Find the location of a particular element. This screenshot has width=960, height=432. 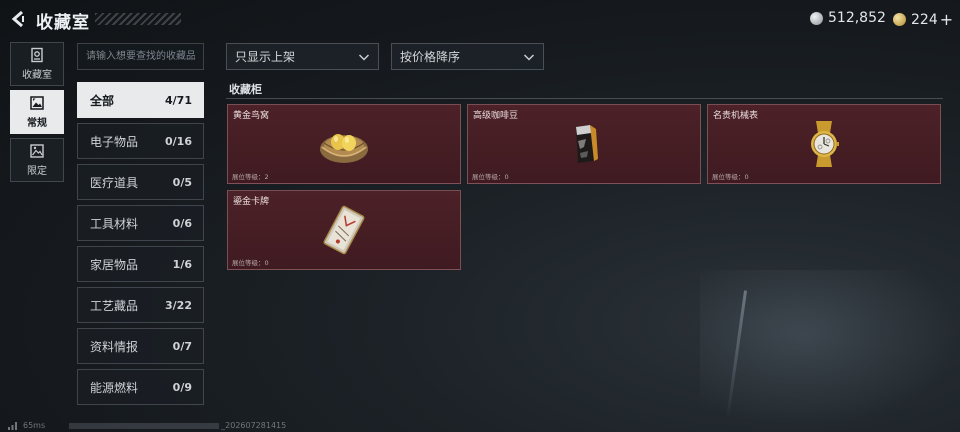

gold-amount: 224 is located at coordinates (924, 19).